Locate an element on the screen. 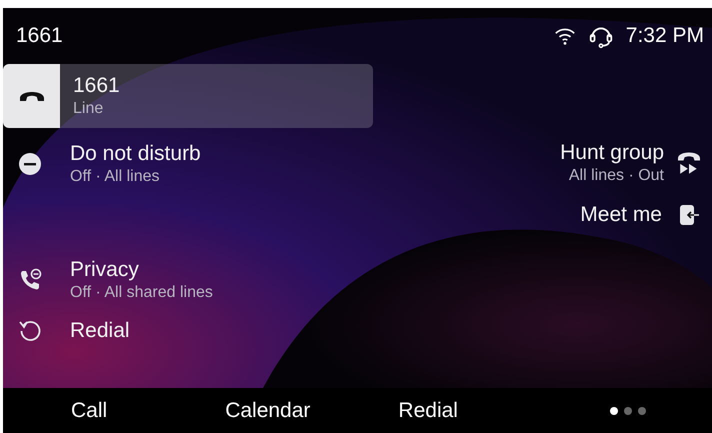  line-number: 1661 is located at coordinates (96, 86).